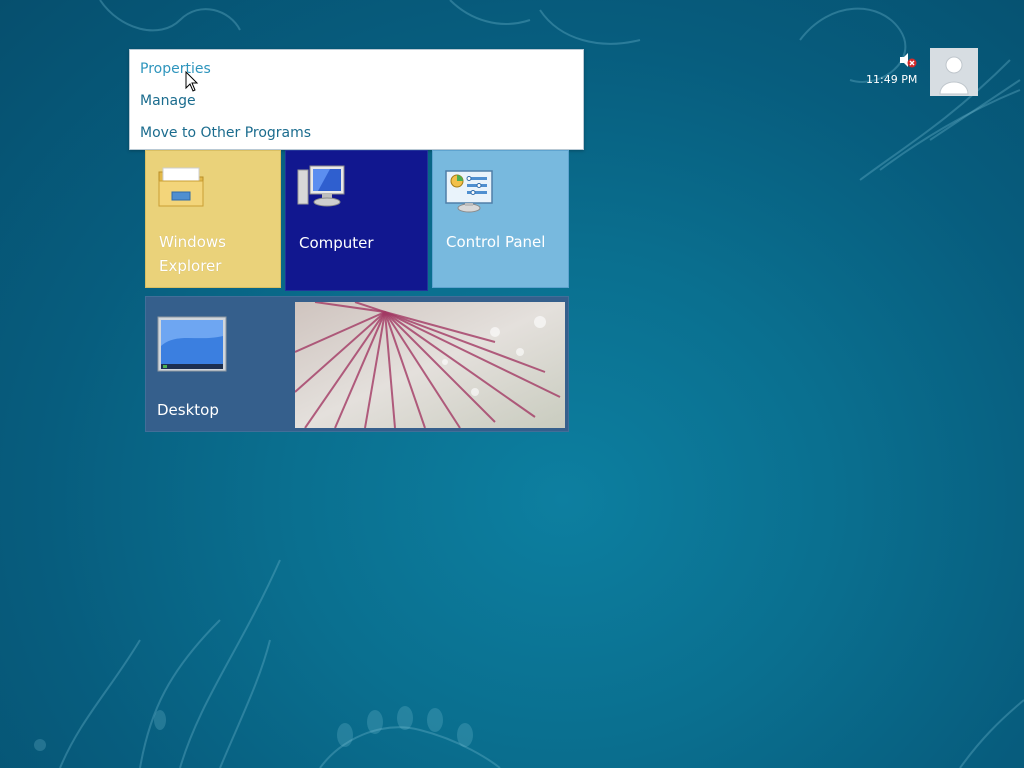 This screenshot has height=768, width=1024. I want to click on desktop-monitor-icon, so click(192, 344).